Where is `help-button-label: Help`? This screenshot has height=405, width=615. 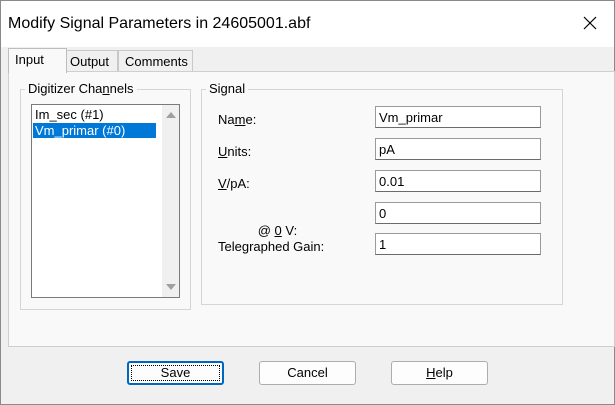
help-button-label: Help is located at coordinates (439, 372).